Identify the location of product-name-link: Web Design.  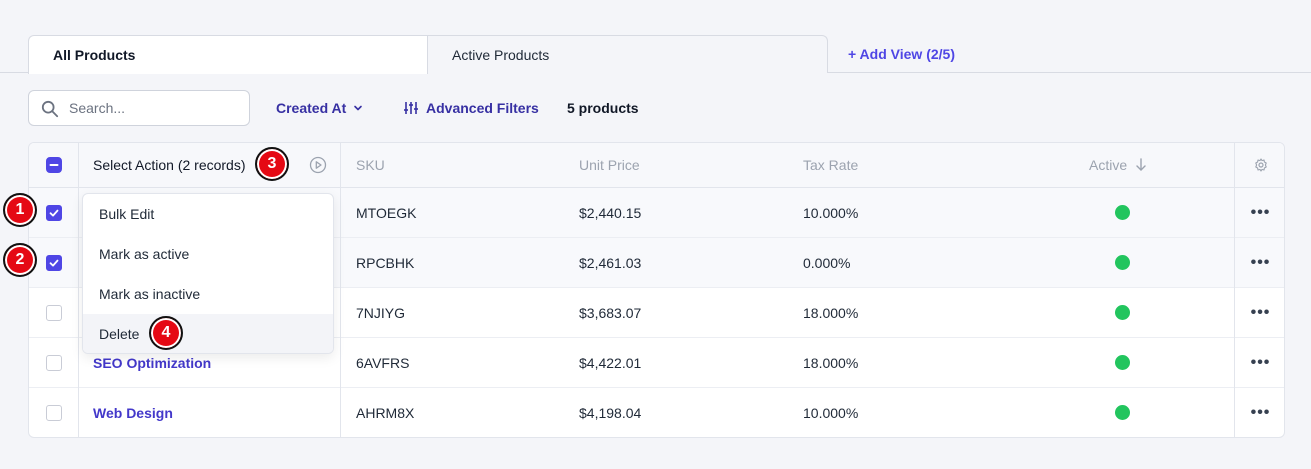
(133, 413).